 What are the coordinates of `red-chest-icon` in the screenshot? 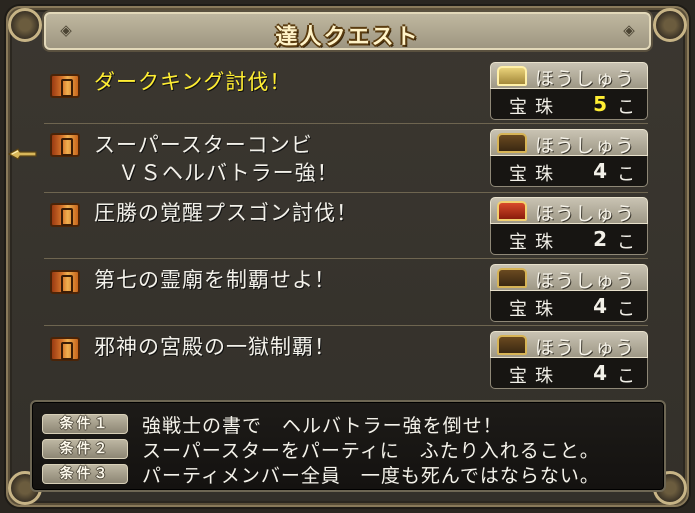 It's located at (512, 211).